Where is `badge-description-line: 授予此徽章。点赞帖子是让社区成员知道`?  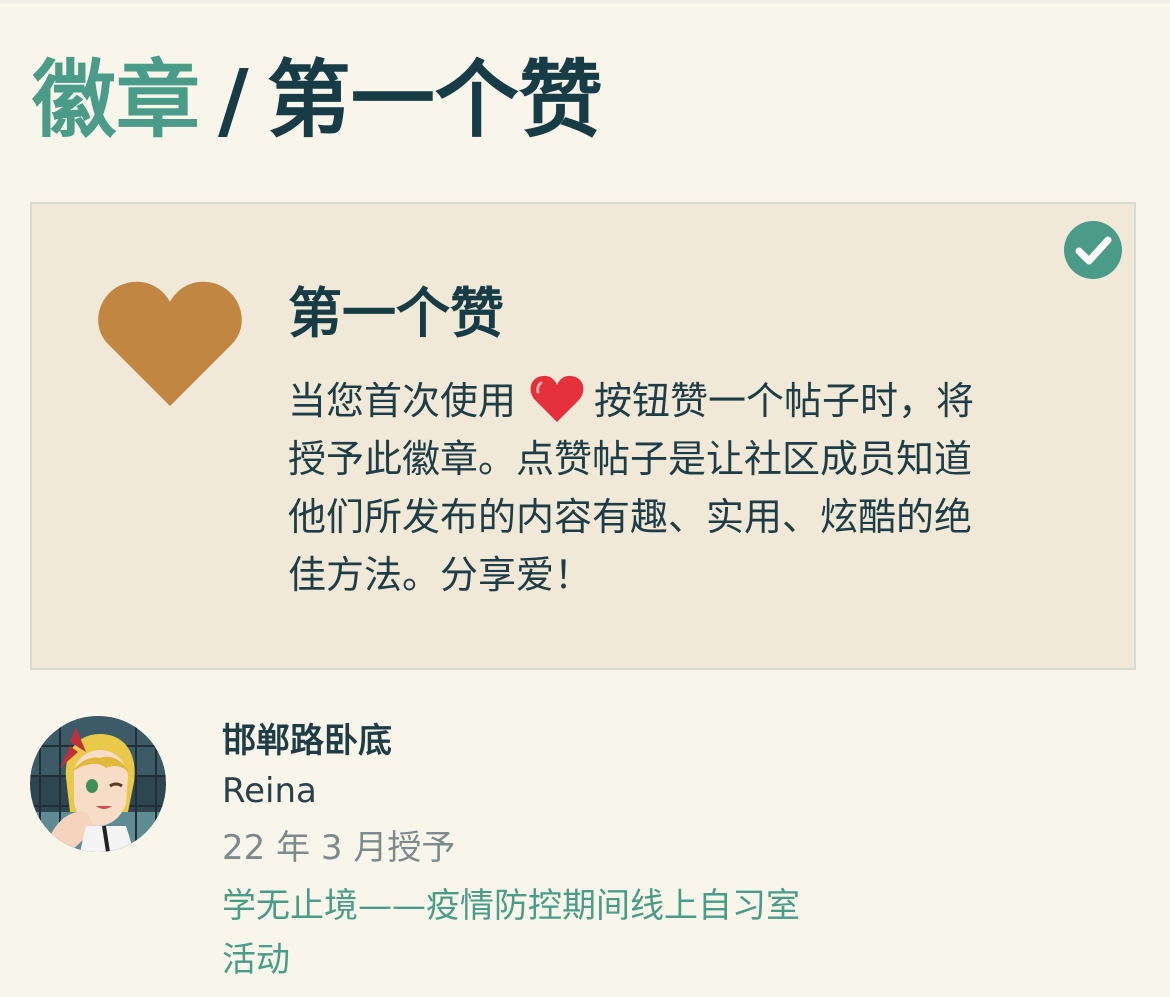
badge-description-line: 授予此徽章。点赞帖子是让社区成员知道 is located at coordinates (630, 459).